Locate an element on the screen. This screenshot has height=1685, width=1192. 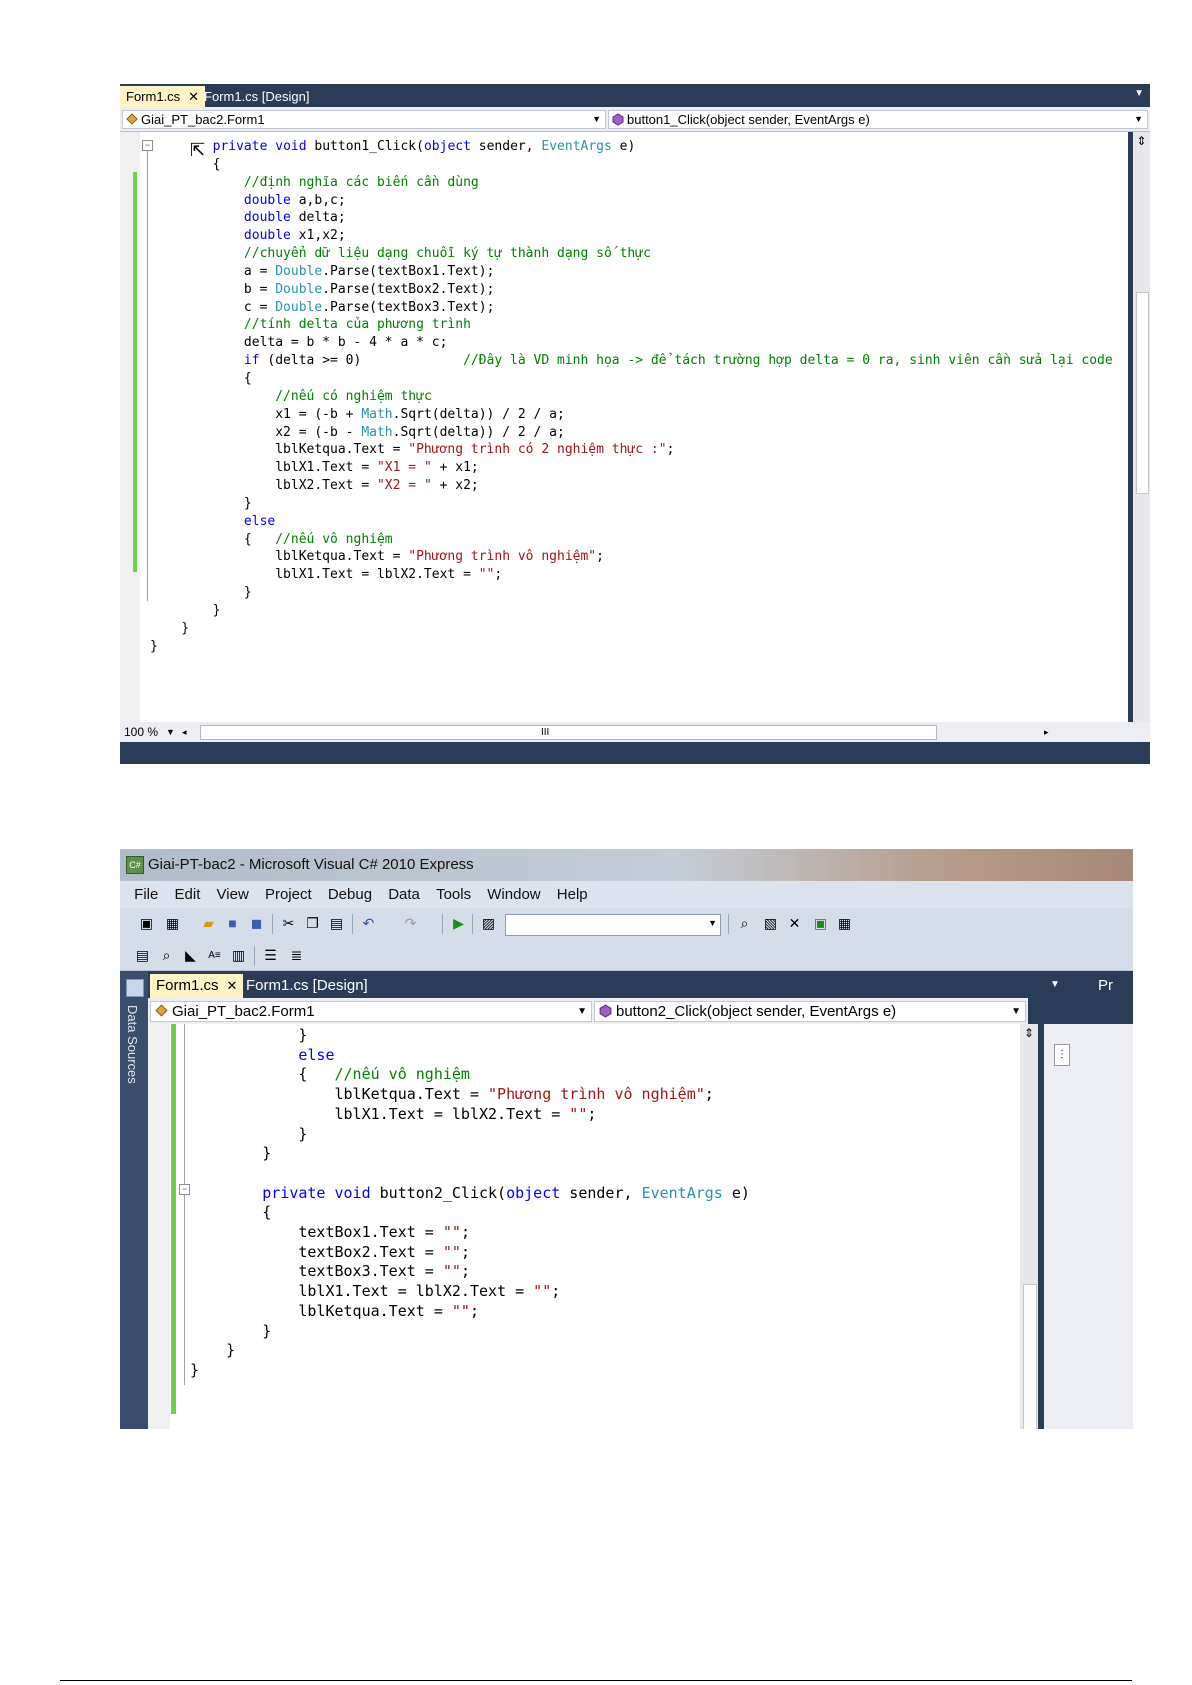
menu-tools: Tools is located at coordinates (453, 894).